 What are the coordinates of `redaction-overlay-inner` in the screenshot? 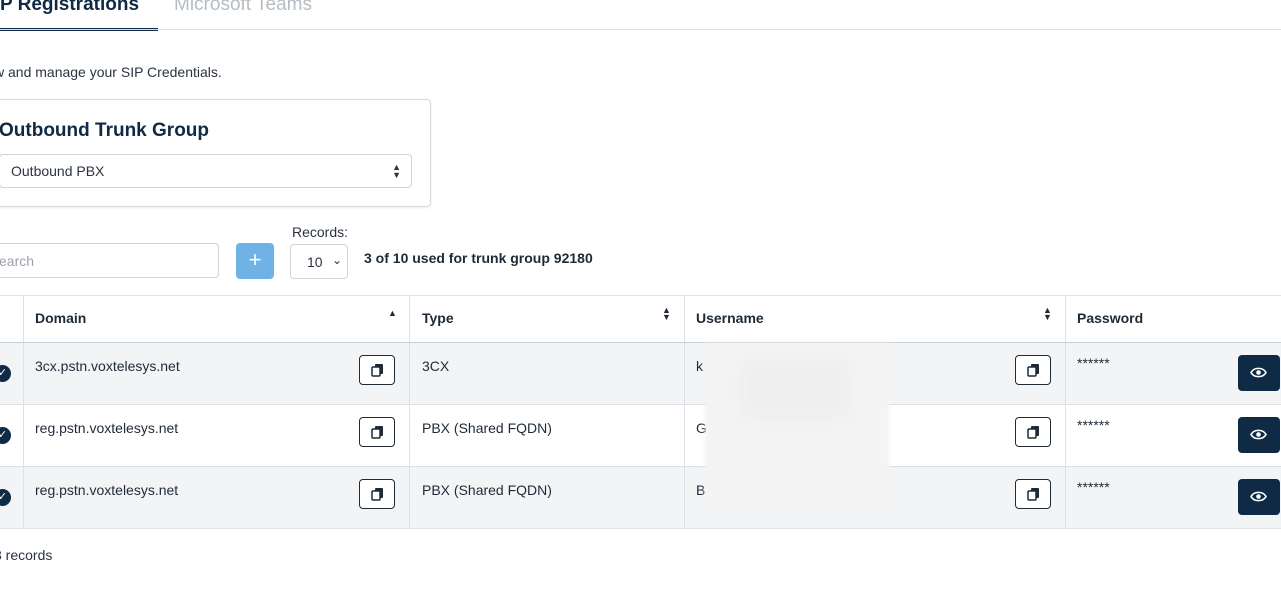 It's located at (795, 390).